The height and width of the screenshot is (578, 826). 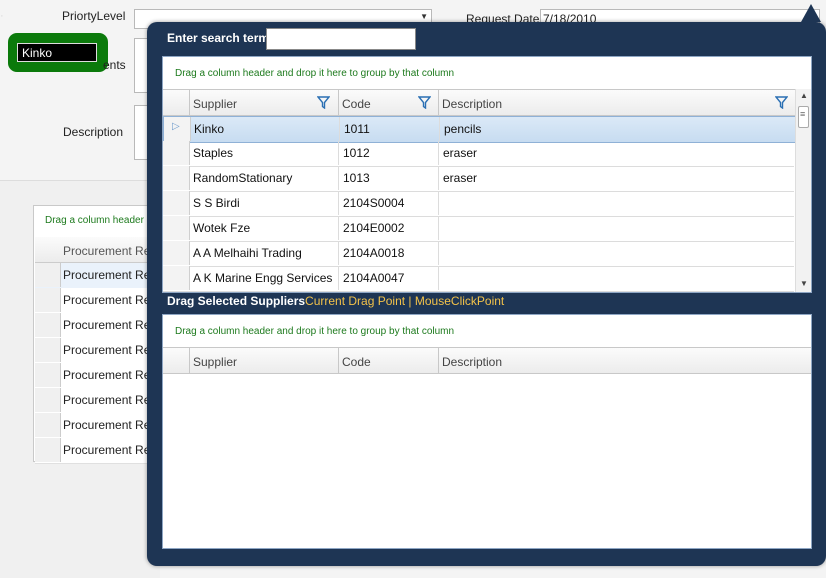 I want to click on selected-supplier-value: Kinko, so click(x=37, y=53).